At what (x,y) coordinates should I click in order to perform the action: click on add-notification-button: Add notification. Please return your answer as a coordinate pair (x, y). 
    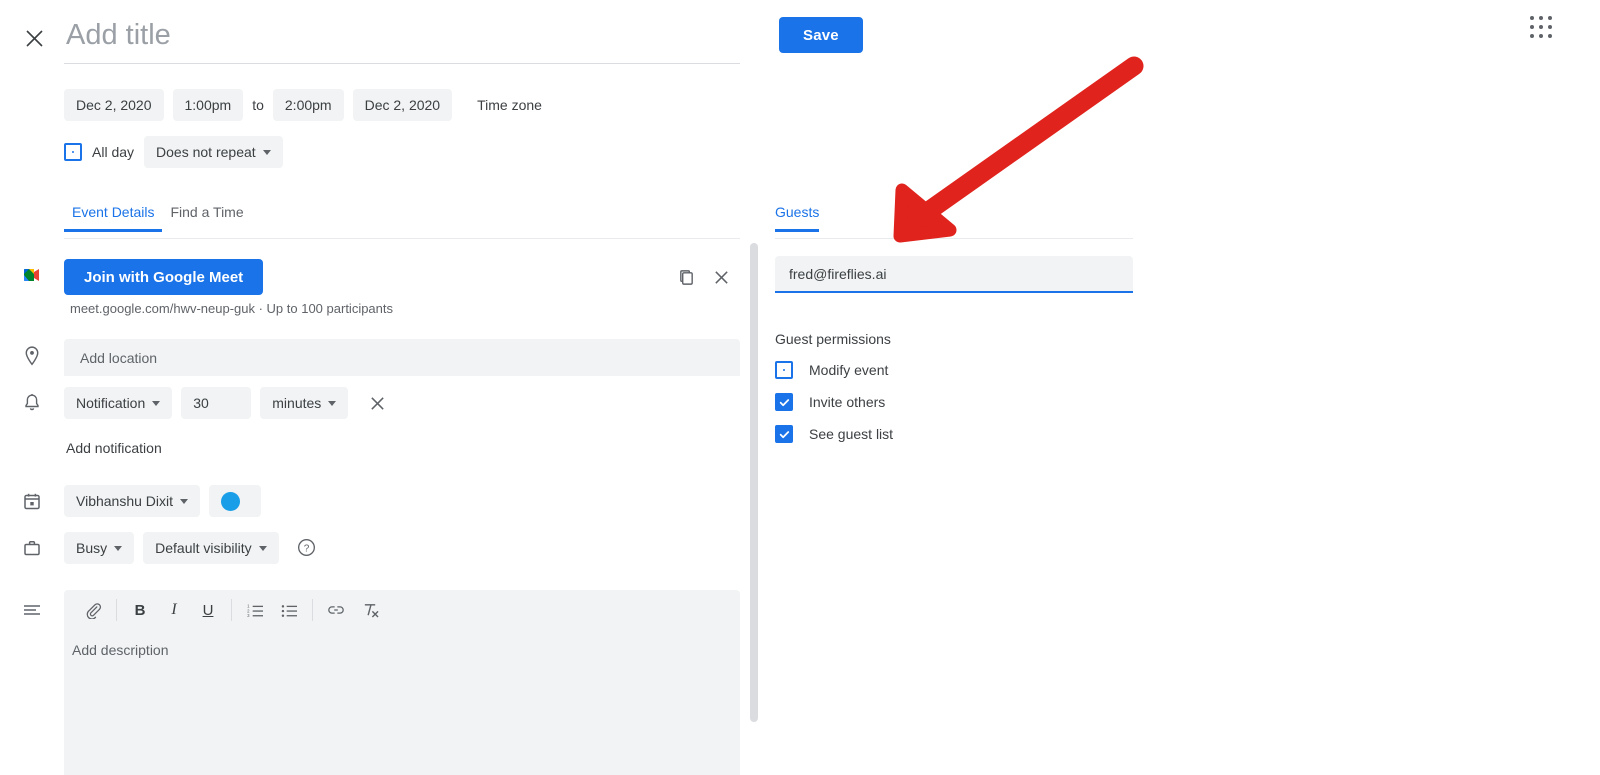
    Looking at the image, I should click on (114, 448).